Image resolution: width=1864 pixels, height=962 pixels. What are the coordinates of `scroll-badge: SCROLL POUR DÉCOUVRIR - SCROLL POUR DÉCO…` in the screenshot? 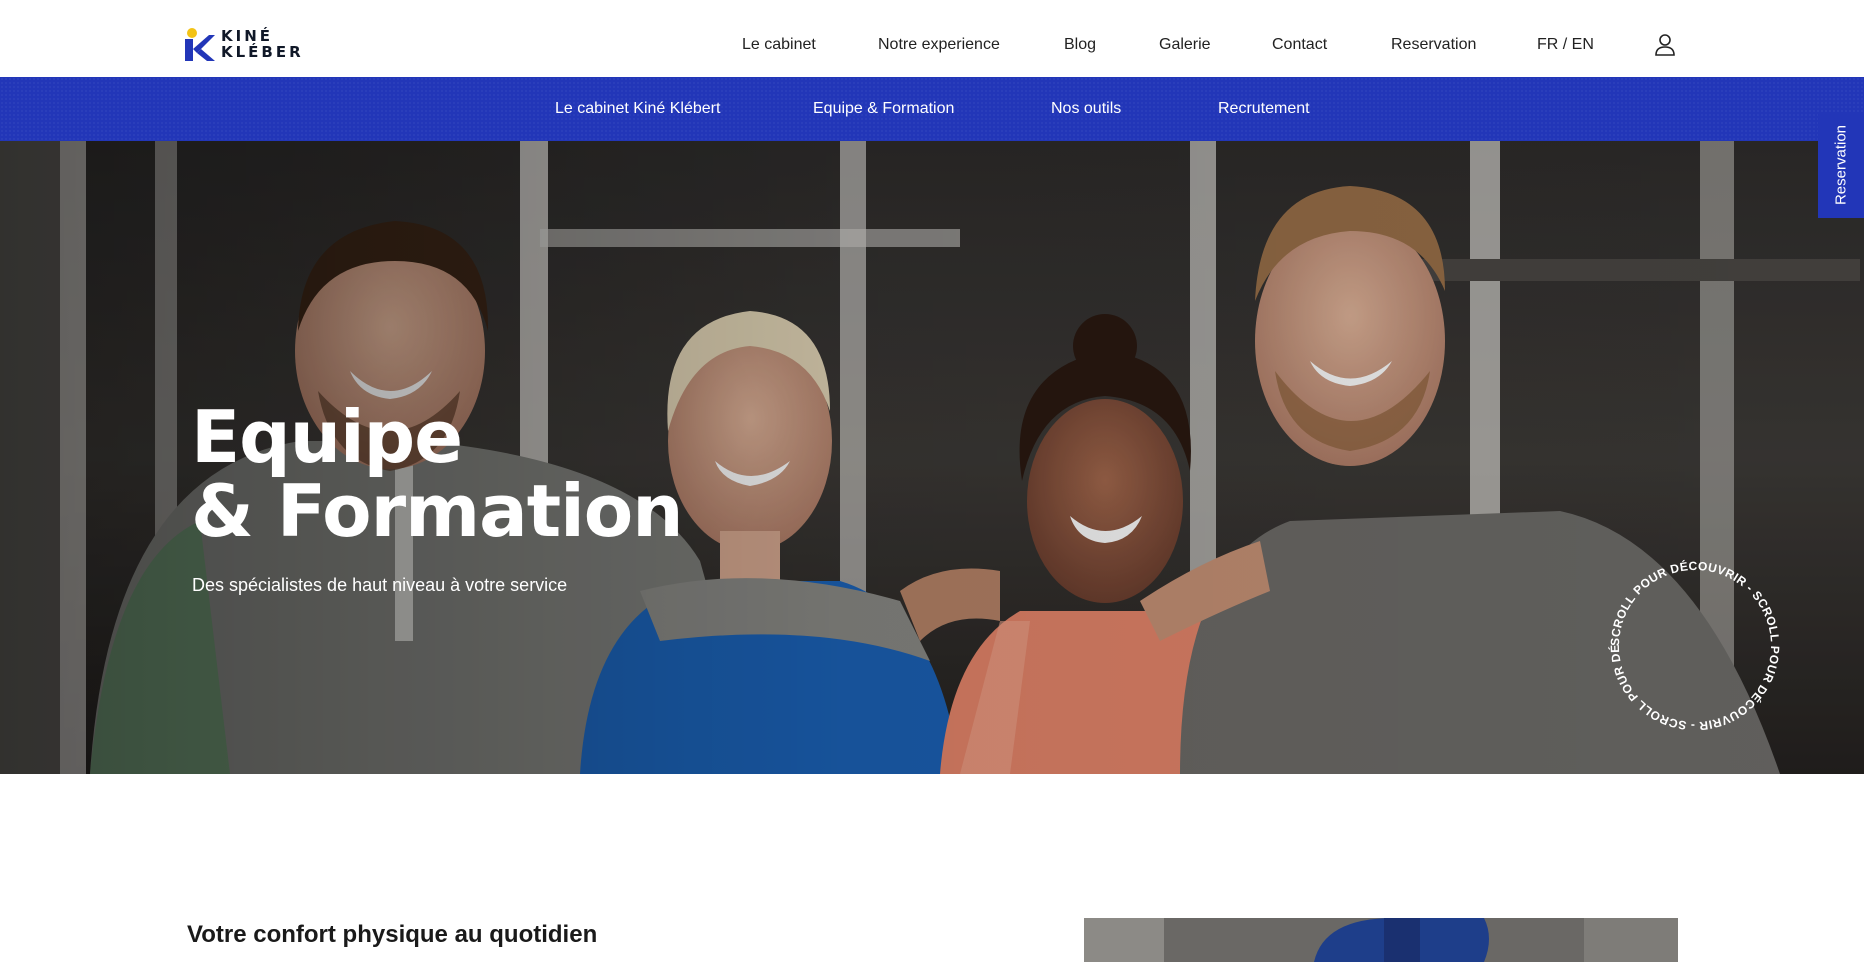 It's located at (1695, 646).